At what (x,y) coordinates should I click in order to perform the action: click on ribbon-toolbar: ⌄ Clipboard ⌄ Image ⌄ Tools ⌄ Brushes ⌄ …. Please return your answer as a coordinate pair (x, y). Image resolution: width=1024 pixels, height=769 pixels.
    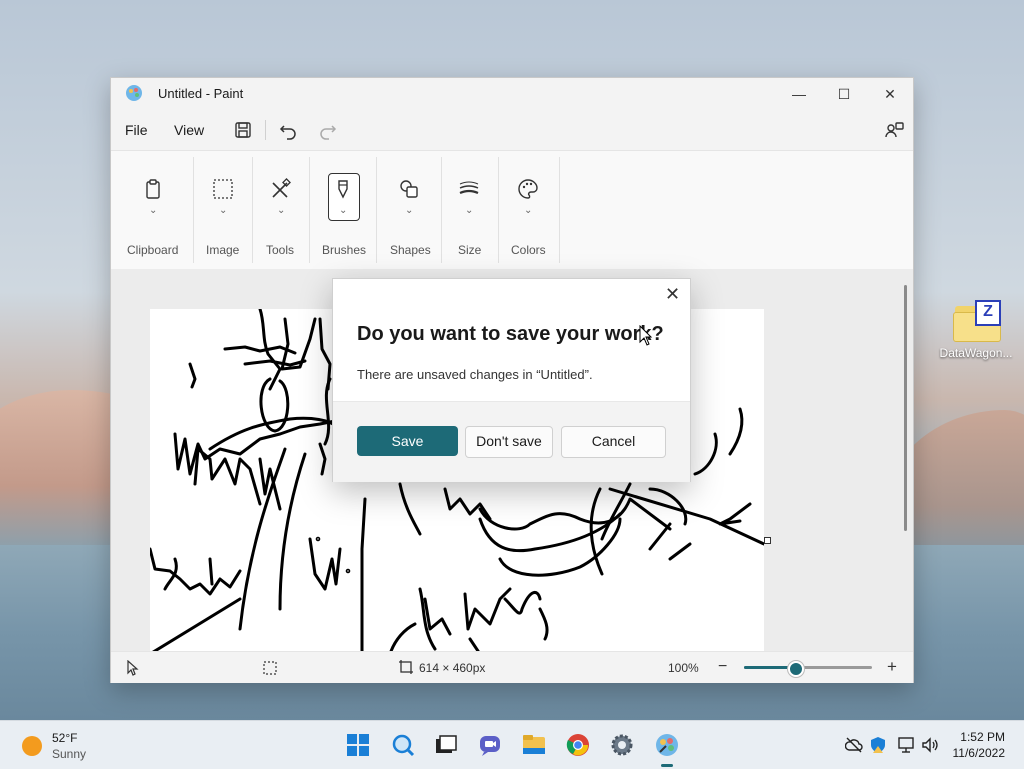
    Looking at the image, I should click on (512, 210).